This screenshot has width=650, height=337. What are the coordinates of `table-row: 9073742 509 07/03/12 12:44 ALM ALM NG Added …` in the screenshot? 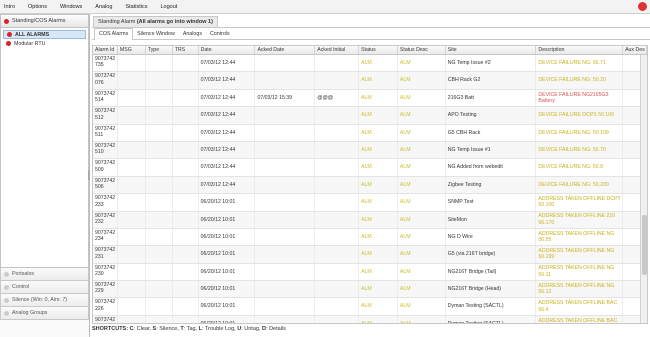 It's located at (370, 168).